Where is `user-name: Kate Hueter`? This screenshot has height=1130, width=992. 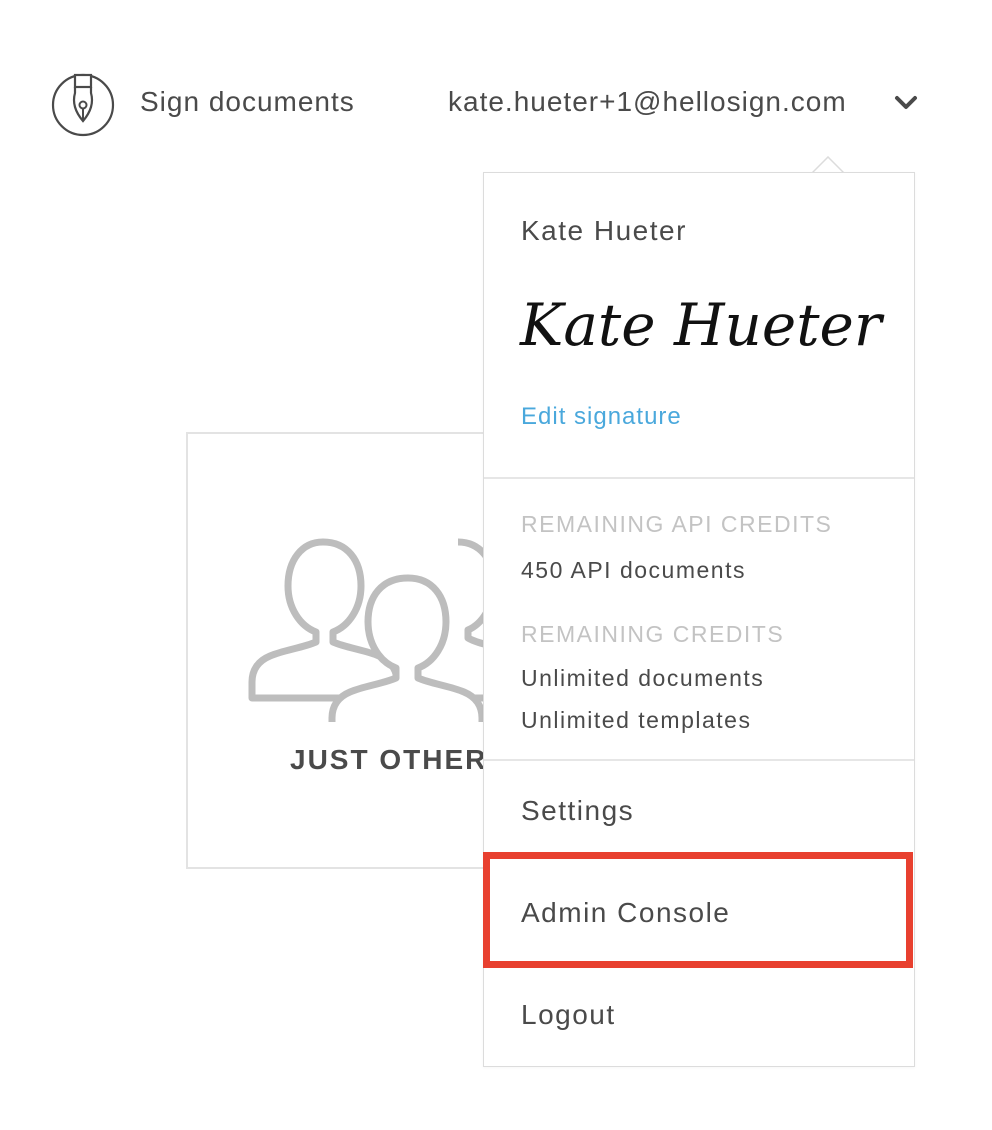 user-name: Kate Hueter is located at coordinates (604, 230).